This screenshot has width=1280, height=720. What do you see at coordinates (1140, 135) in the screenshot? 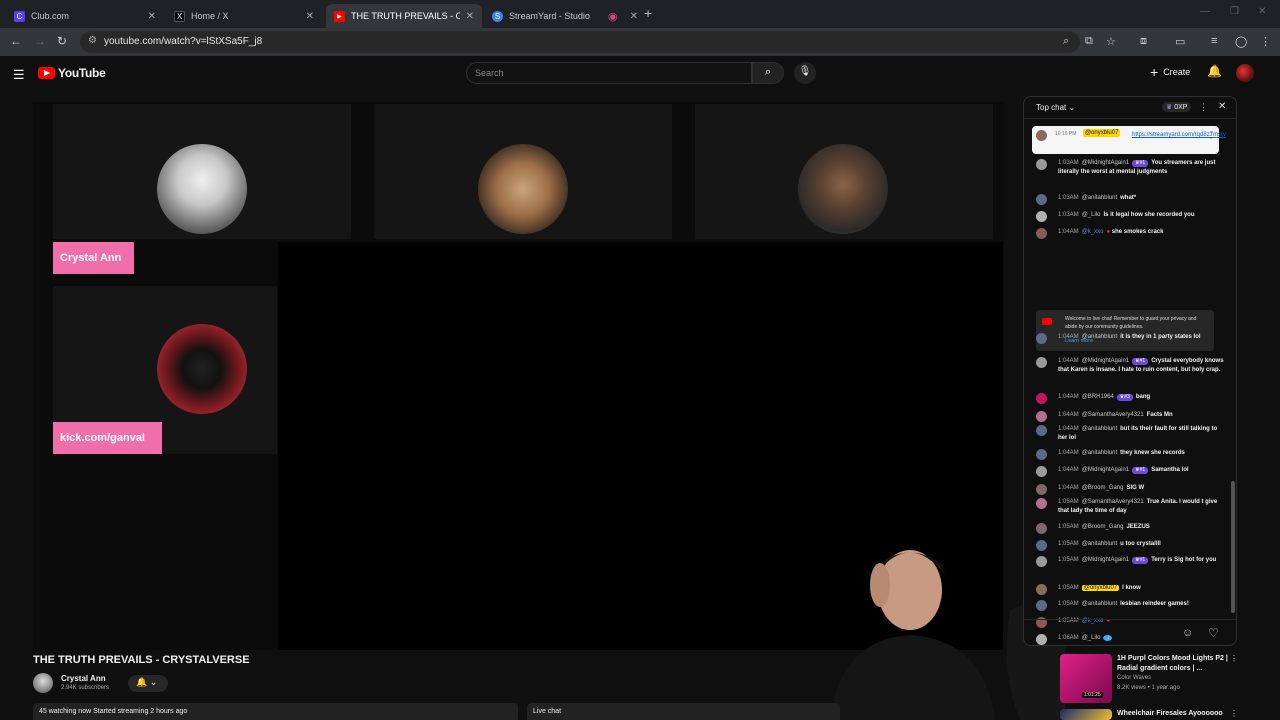
I see `pinned-link: https://streamyard.com/rqd8z7msrv` at bounding box center [1140, 135].